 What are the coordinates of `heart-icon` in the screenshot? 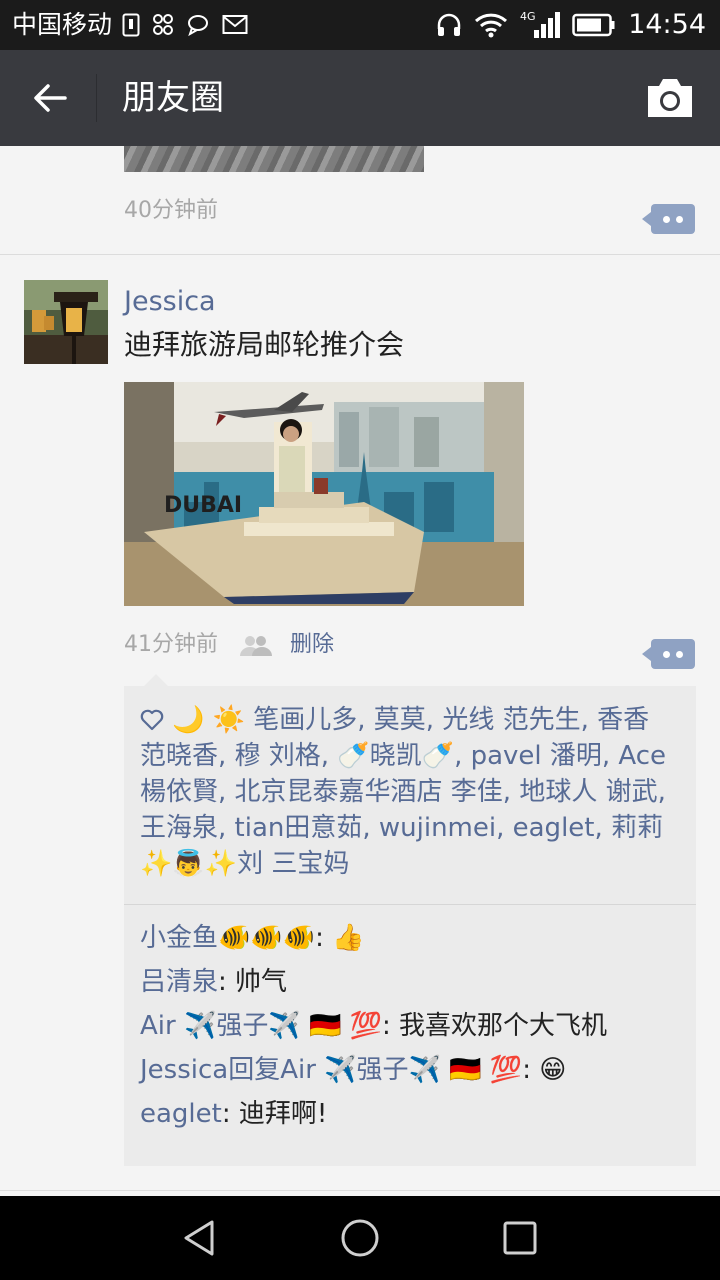 It's located at (152, 720).